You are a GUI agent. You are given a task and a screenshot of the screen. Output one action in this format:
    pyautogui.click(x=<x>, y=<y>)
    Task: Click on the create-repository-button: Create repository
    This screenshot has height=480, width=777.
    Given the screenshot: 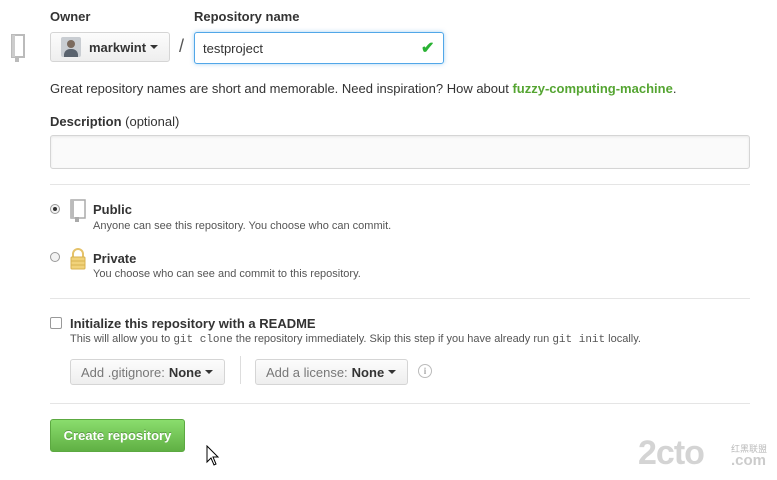 What is the action you would take?
    pyautogui.click(x=117, y=435)
    